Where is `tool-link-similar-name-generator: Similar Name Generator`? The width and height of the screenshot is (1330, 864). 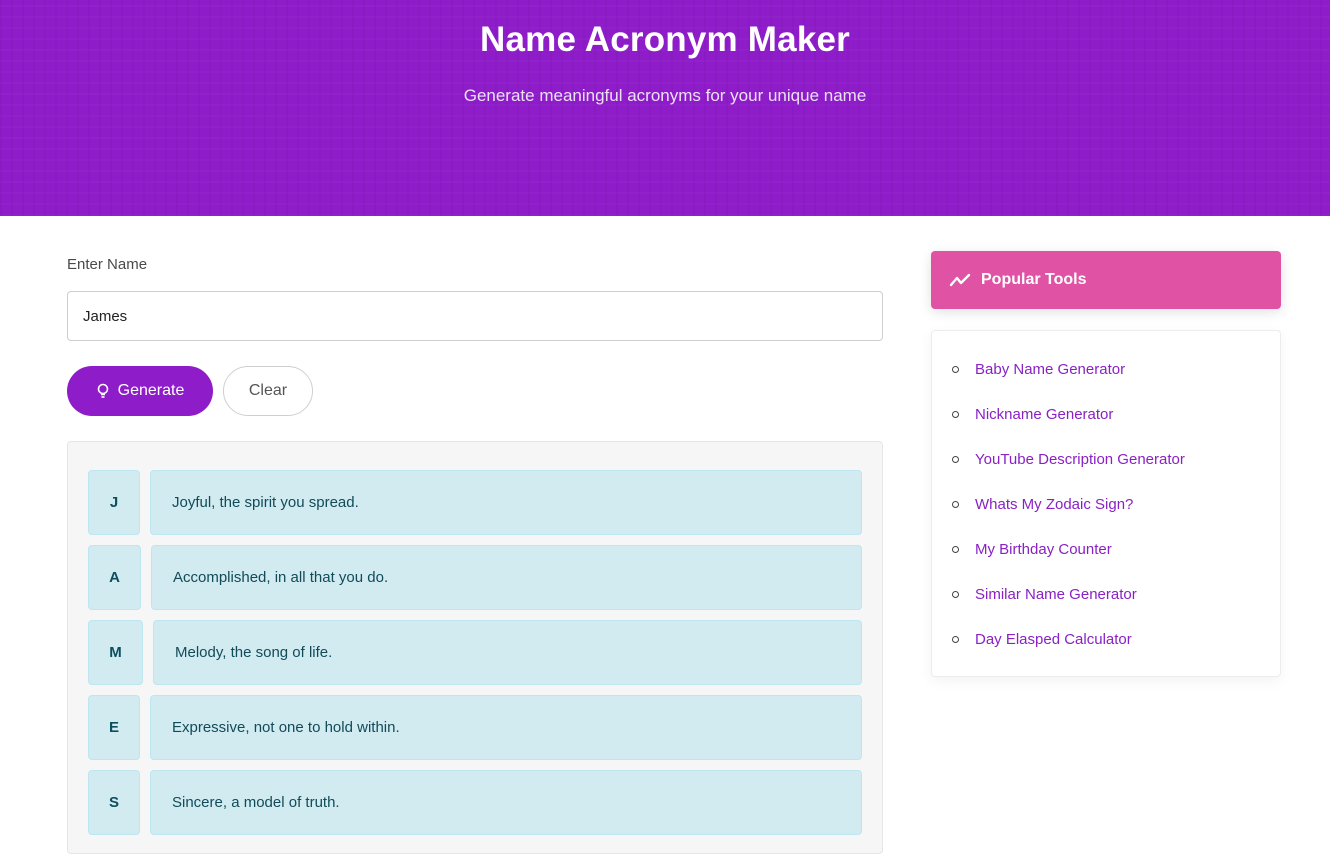 tool-link-similar-name-generator: Similar Name Generator is located at coordinates (1056, 594).